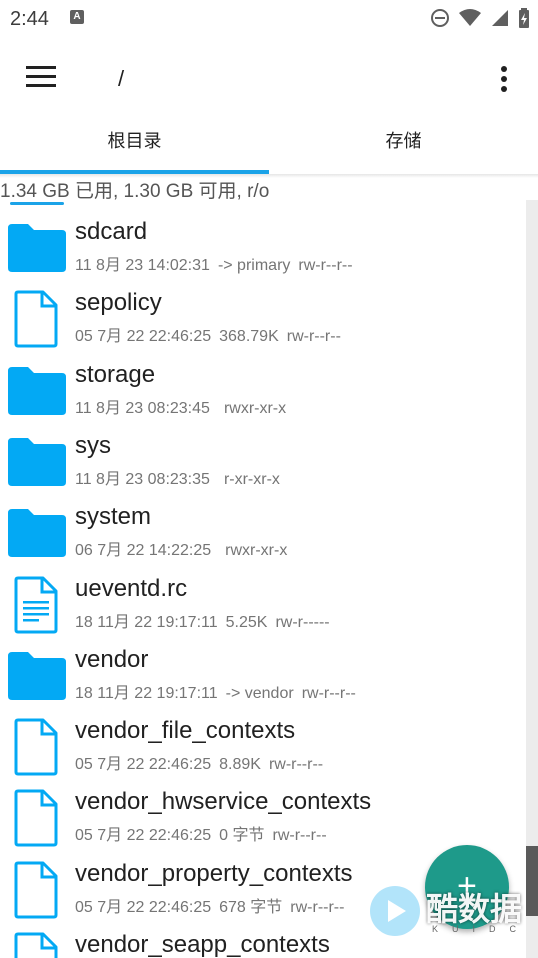 The height and width of the screenshot is (958, 538). What do you see at coordinates (251, 907) in the screenshot?
I see `file-info: 678 字节` at bounding box center [251, 907].